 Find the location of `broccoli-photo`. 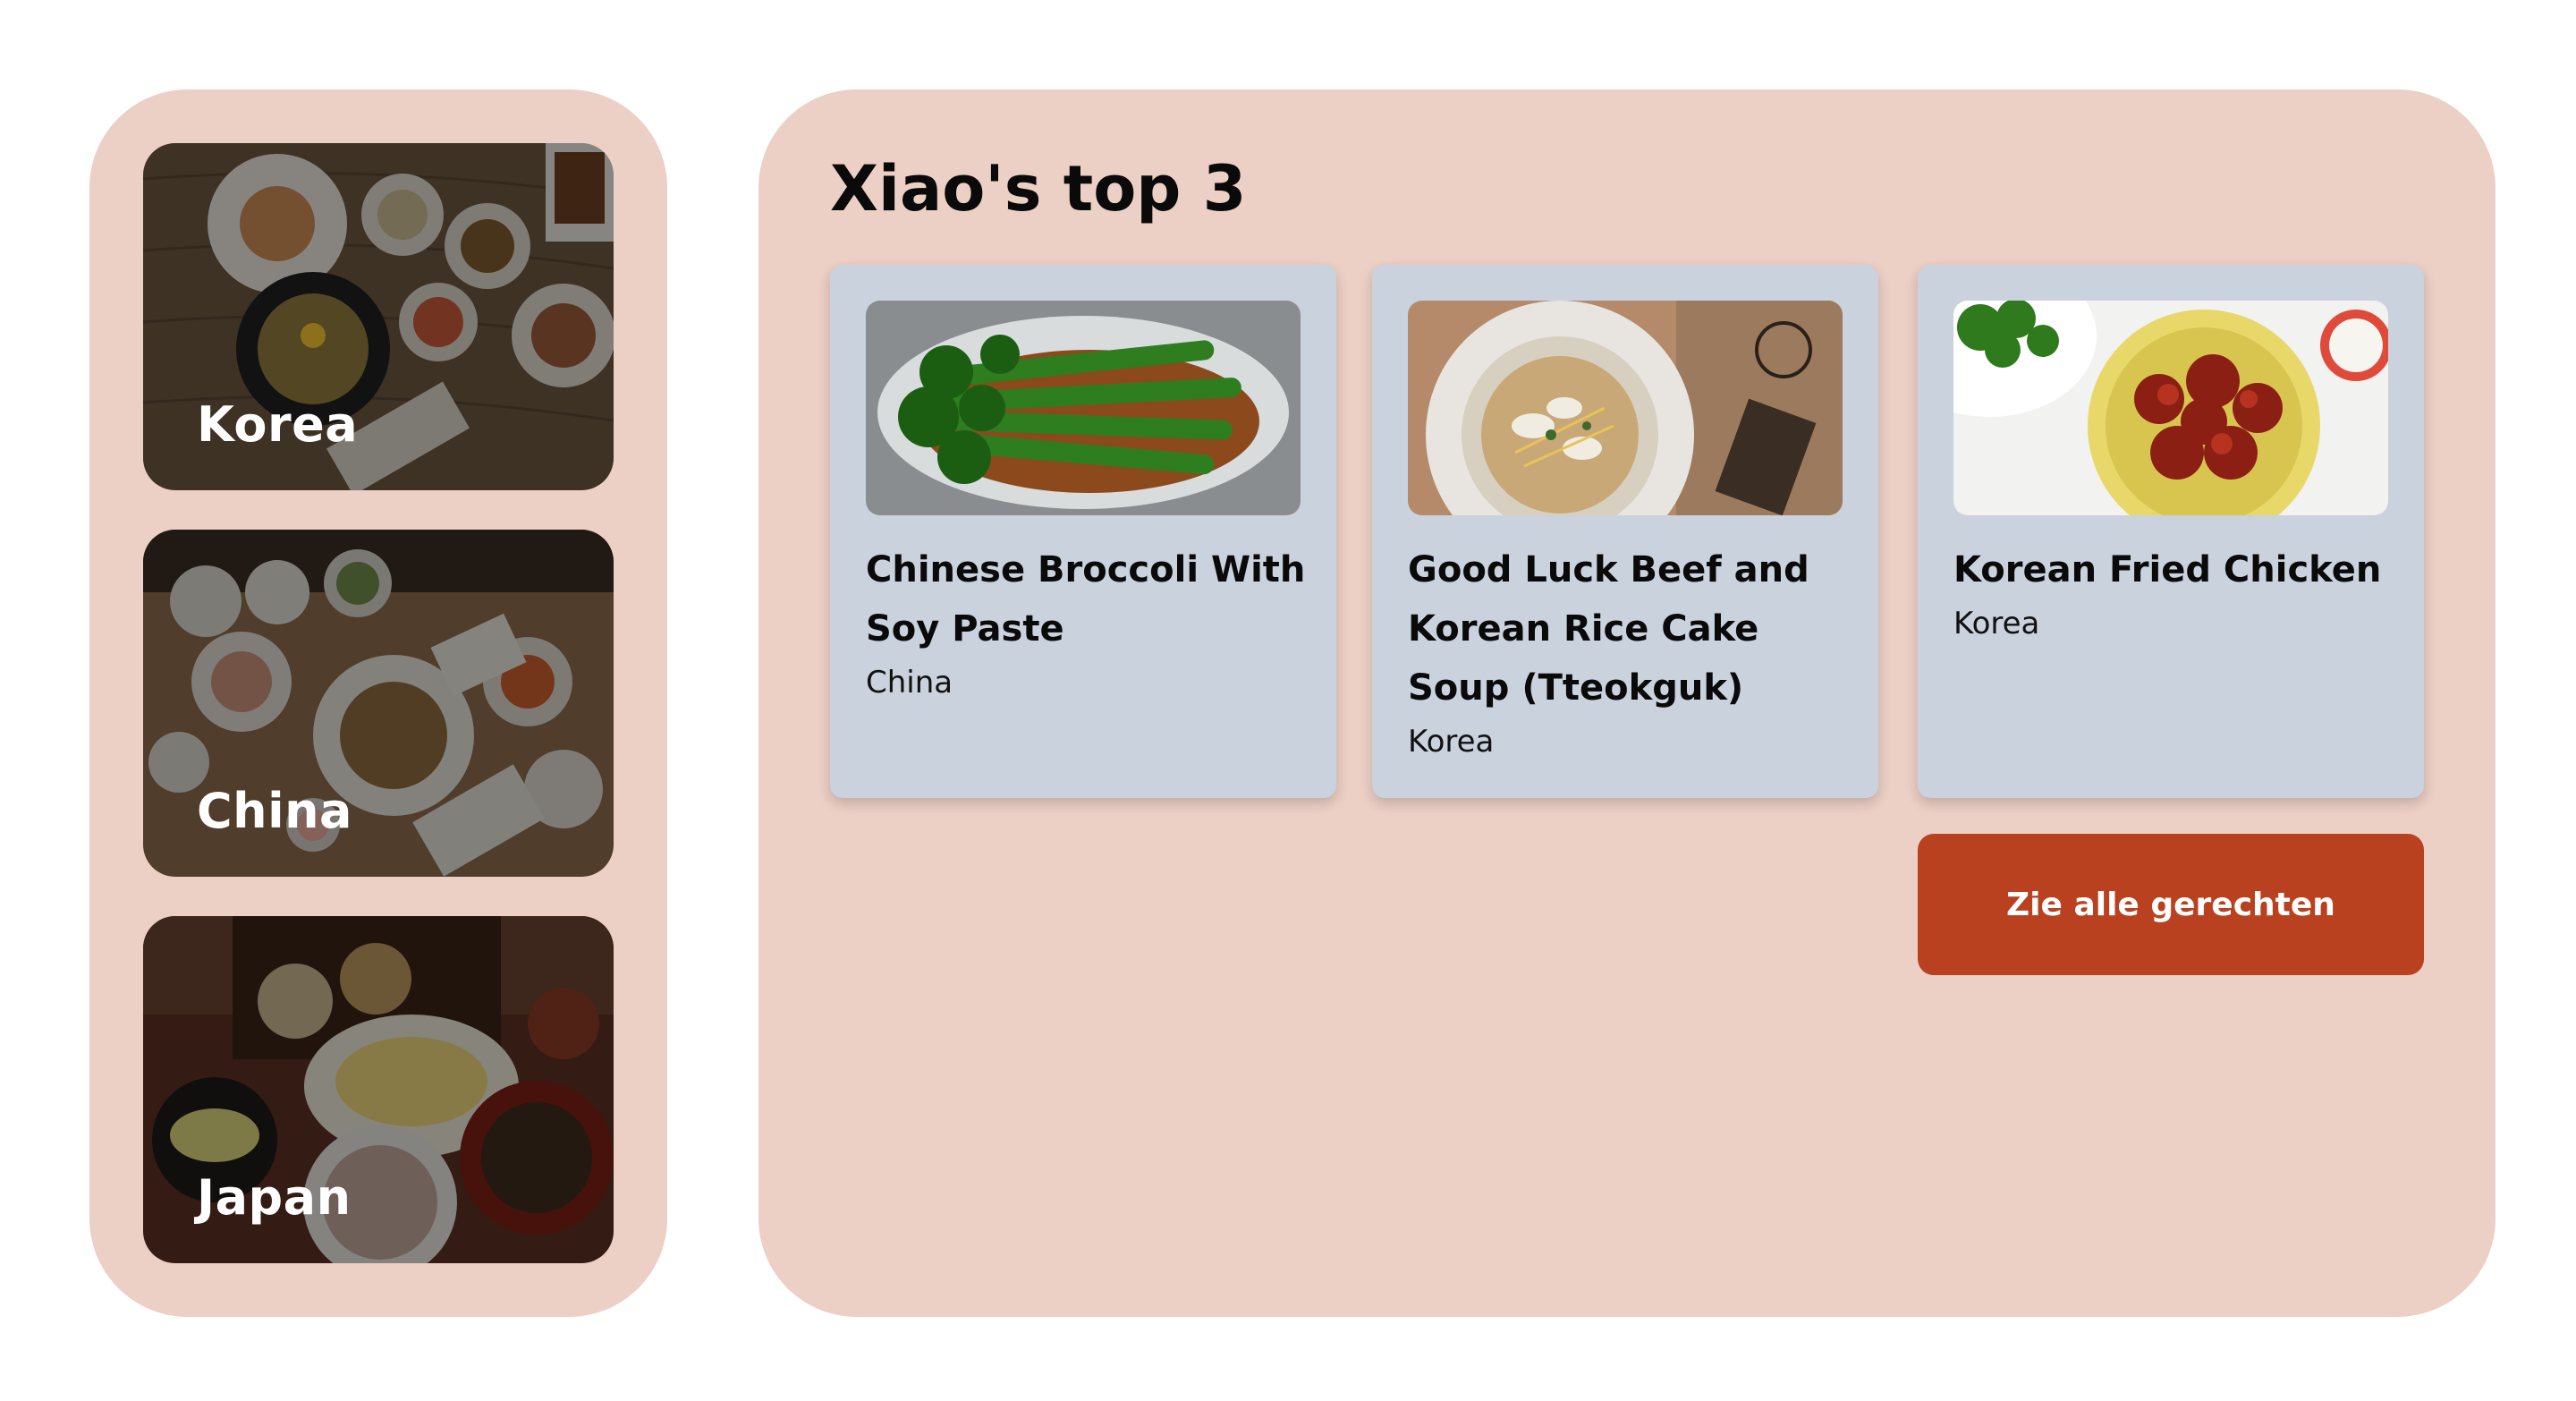

broccoli-photo is located at coordinates (1083, 408).